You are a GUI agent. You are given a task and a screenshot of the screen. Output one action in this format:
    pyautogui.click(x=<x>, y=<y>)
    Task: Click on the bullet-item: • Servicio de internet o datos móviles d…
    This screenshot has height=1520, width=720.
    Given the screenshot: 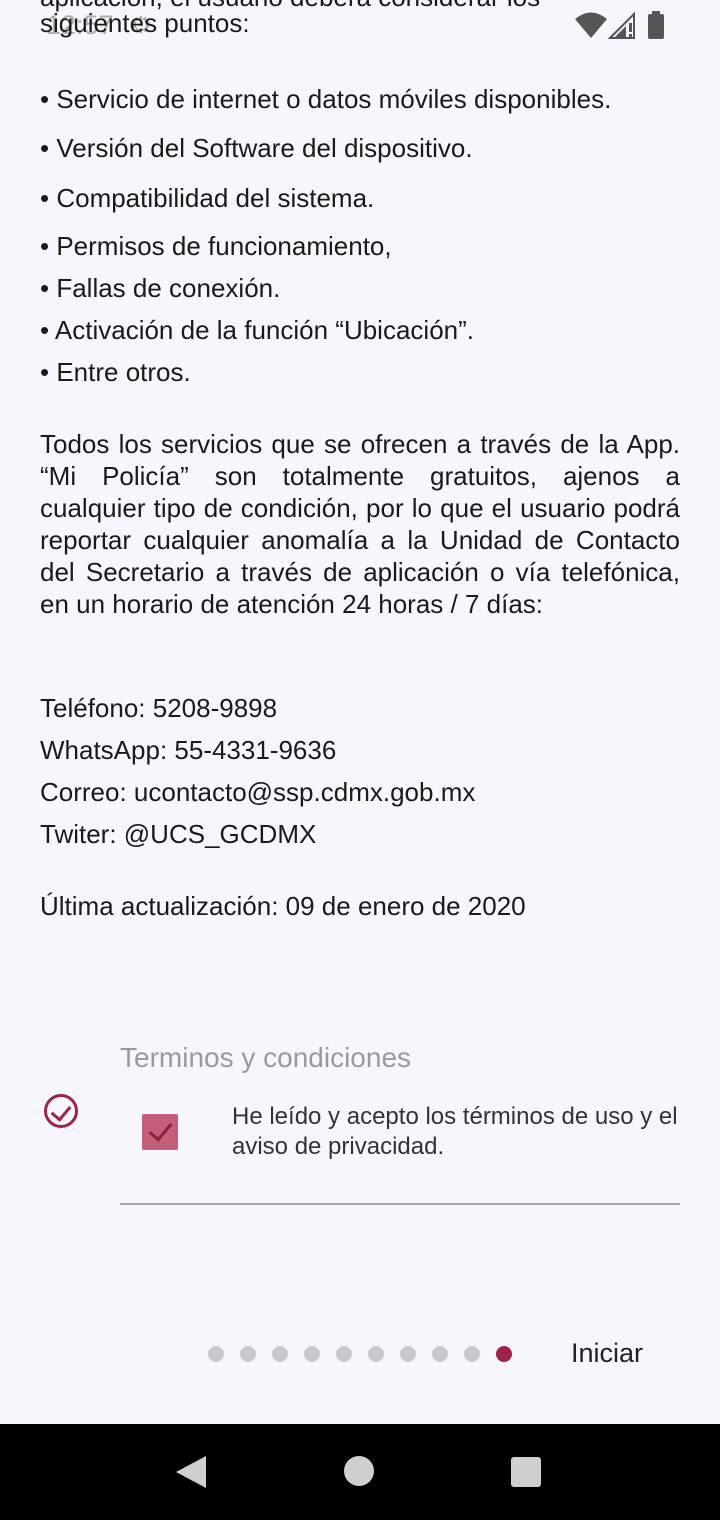 What is the action you would take?
    pyautogui.click(x=326, y=99)
    